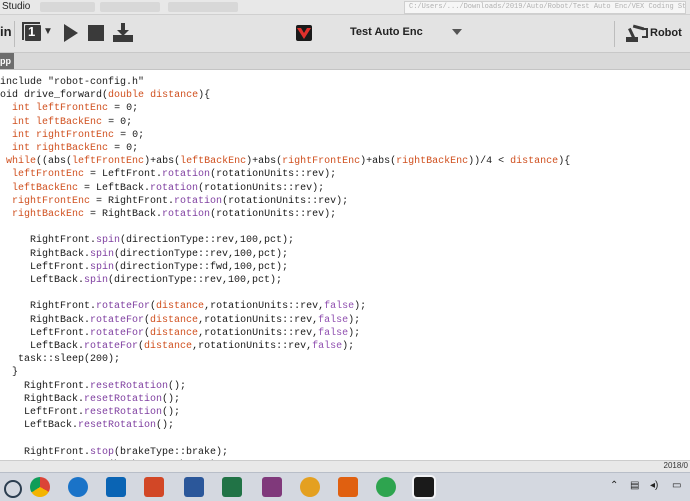 This screenshot has width=690, height=501. What do you see at coordinates (37, 32) in the screenshot?
I see `slot-selector-button: 1 ▼` at bounding box center [37, 32].